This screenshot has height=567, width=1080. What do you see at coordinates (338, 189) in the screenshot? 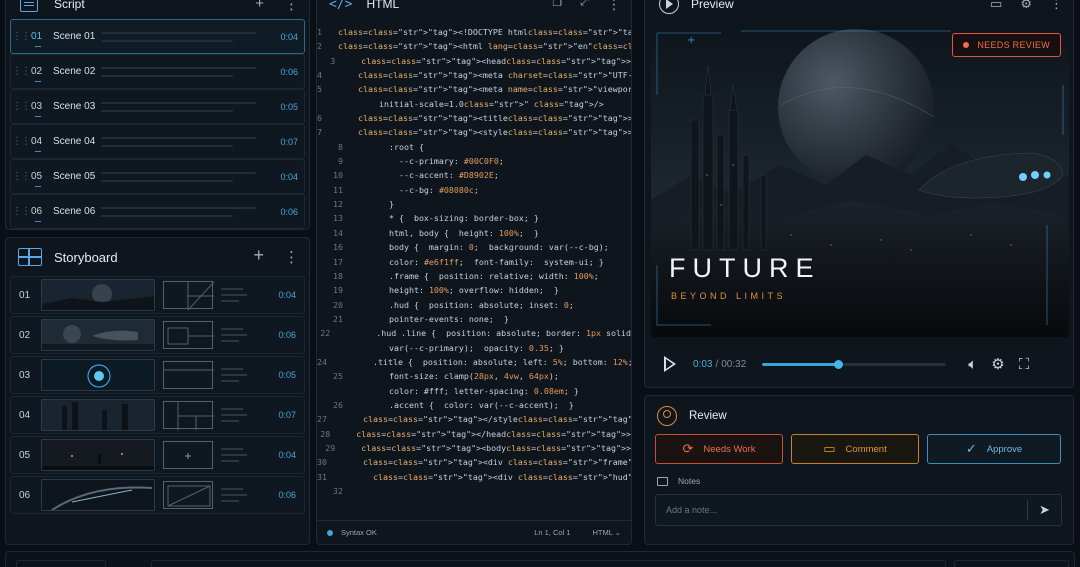
I see `line-number: 11` at bounding box center [338, 189].